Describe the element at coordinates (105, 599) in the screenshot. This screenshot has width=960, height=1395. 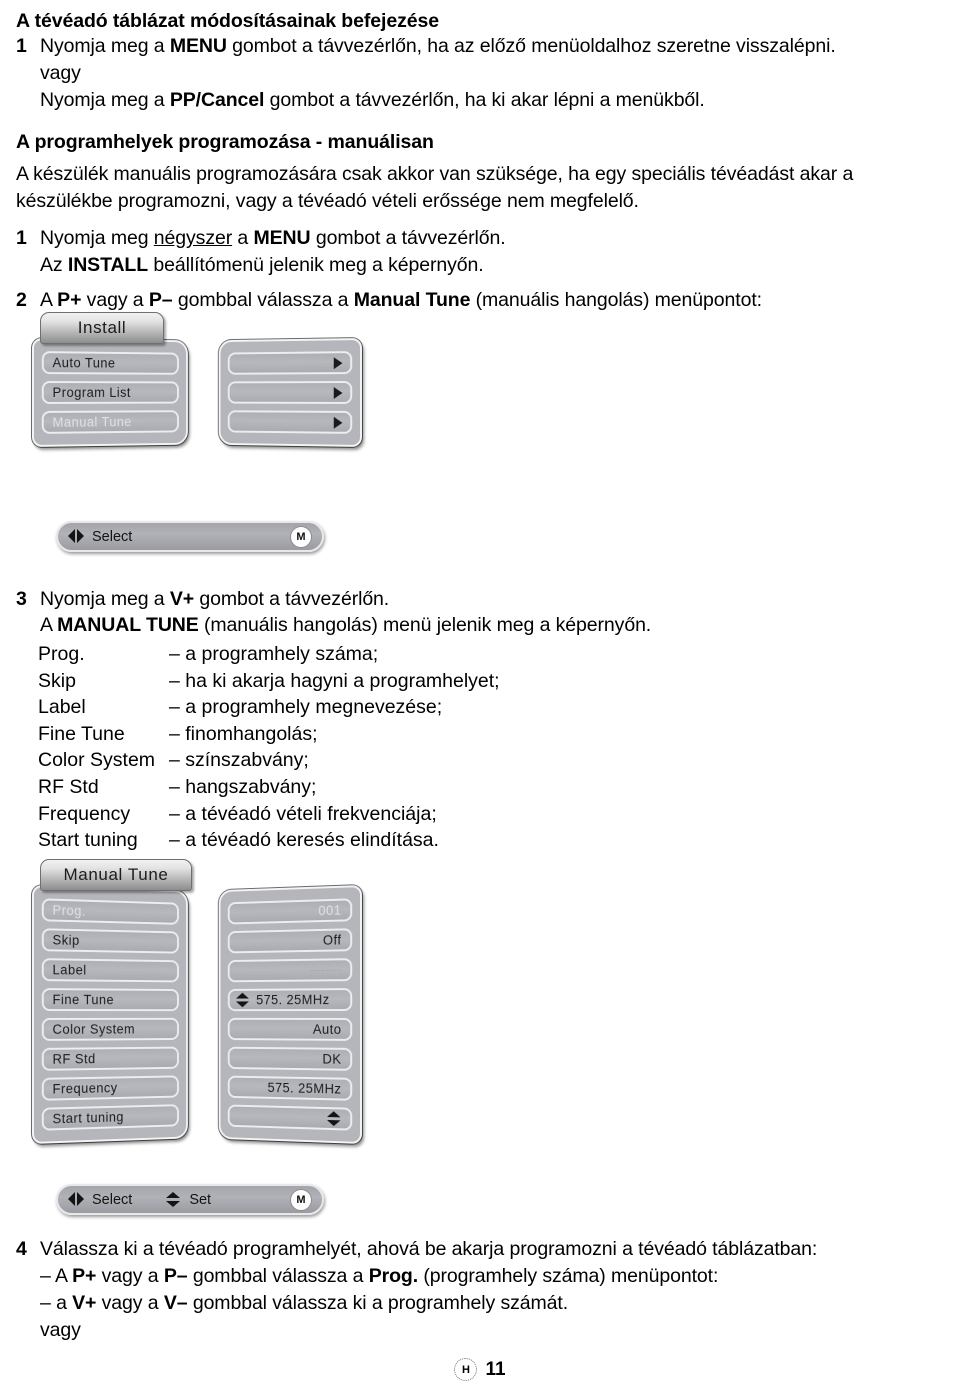
I see `text-run: Nyomja meg a` at that location.